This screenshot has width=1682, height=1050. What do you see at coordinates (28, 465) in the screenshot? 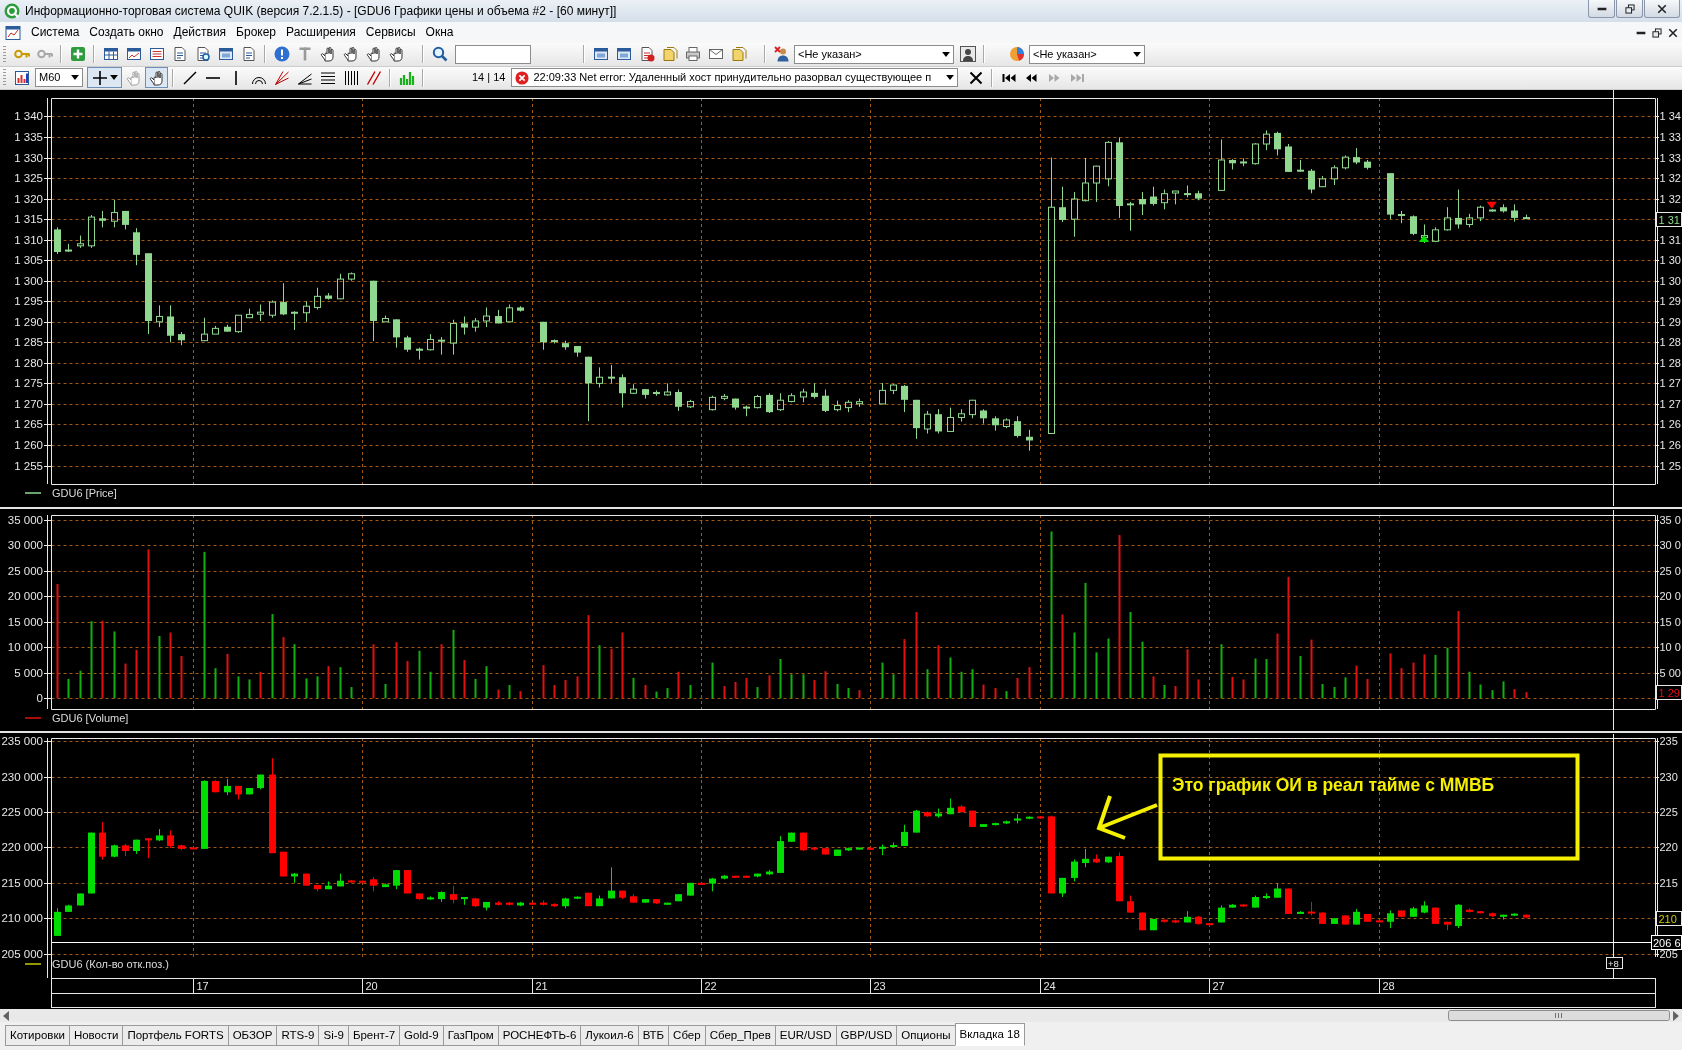
I see `axis-label: 1 255` at bounding box center [28, 465].